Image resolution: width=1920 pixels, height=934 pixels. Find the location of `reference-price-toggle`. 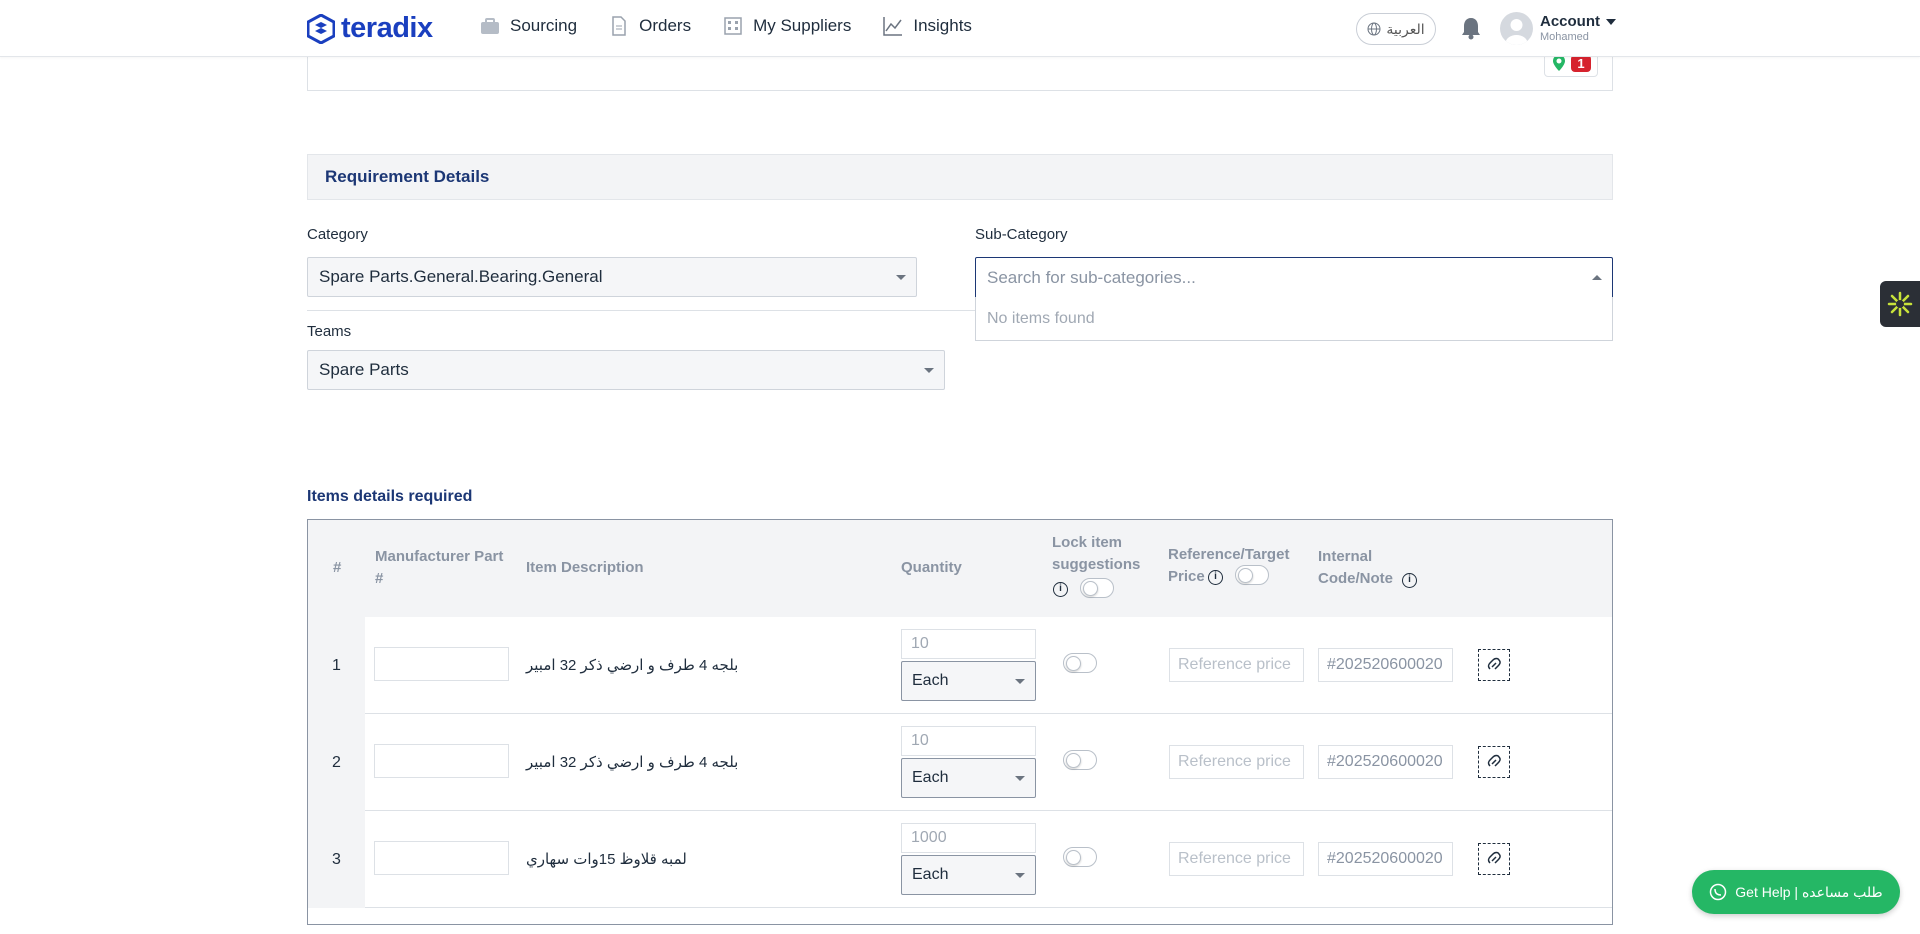

reference-price-toggle is located at coordinates (1252, 575).